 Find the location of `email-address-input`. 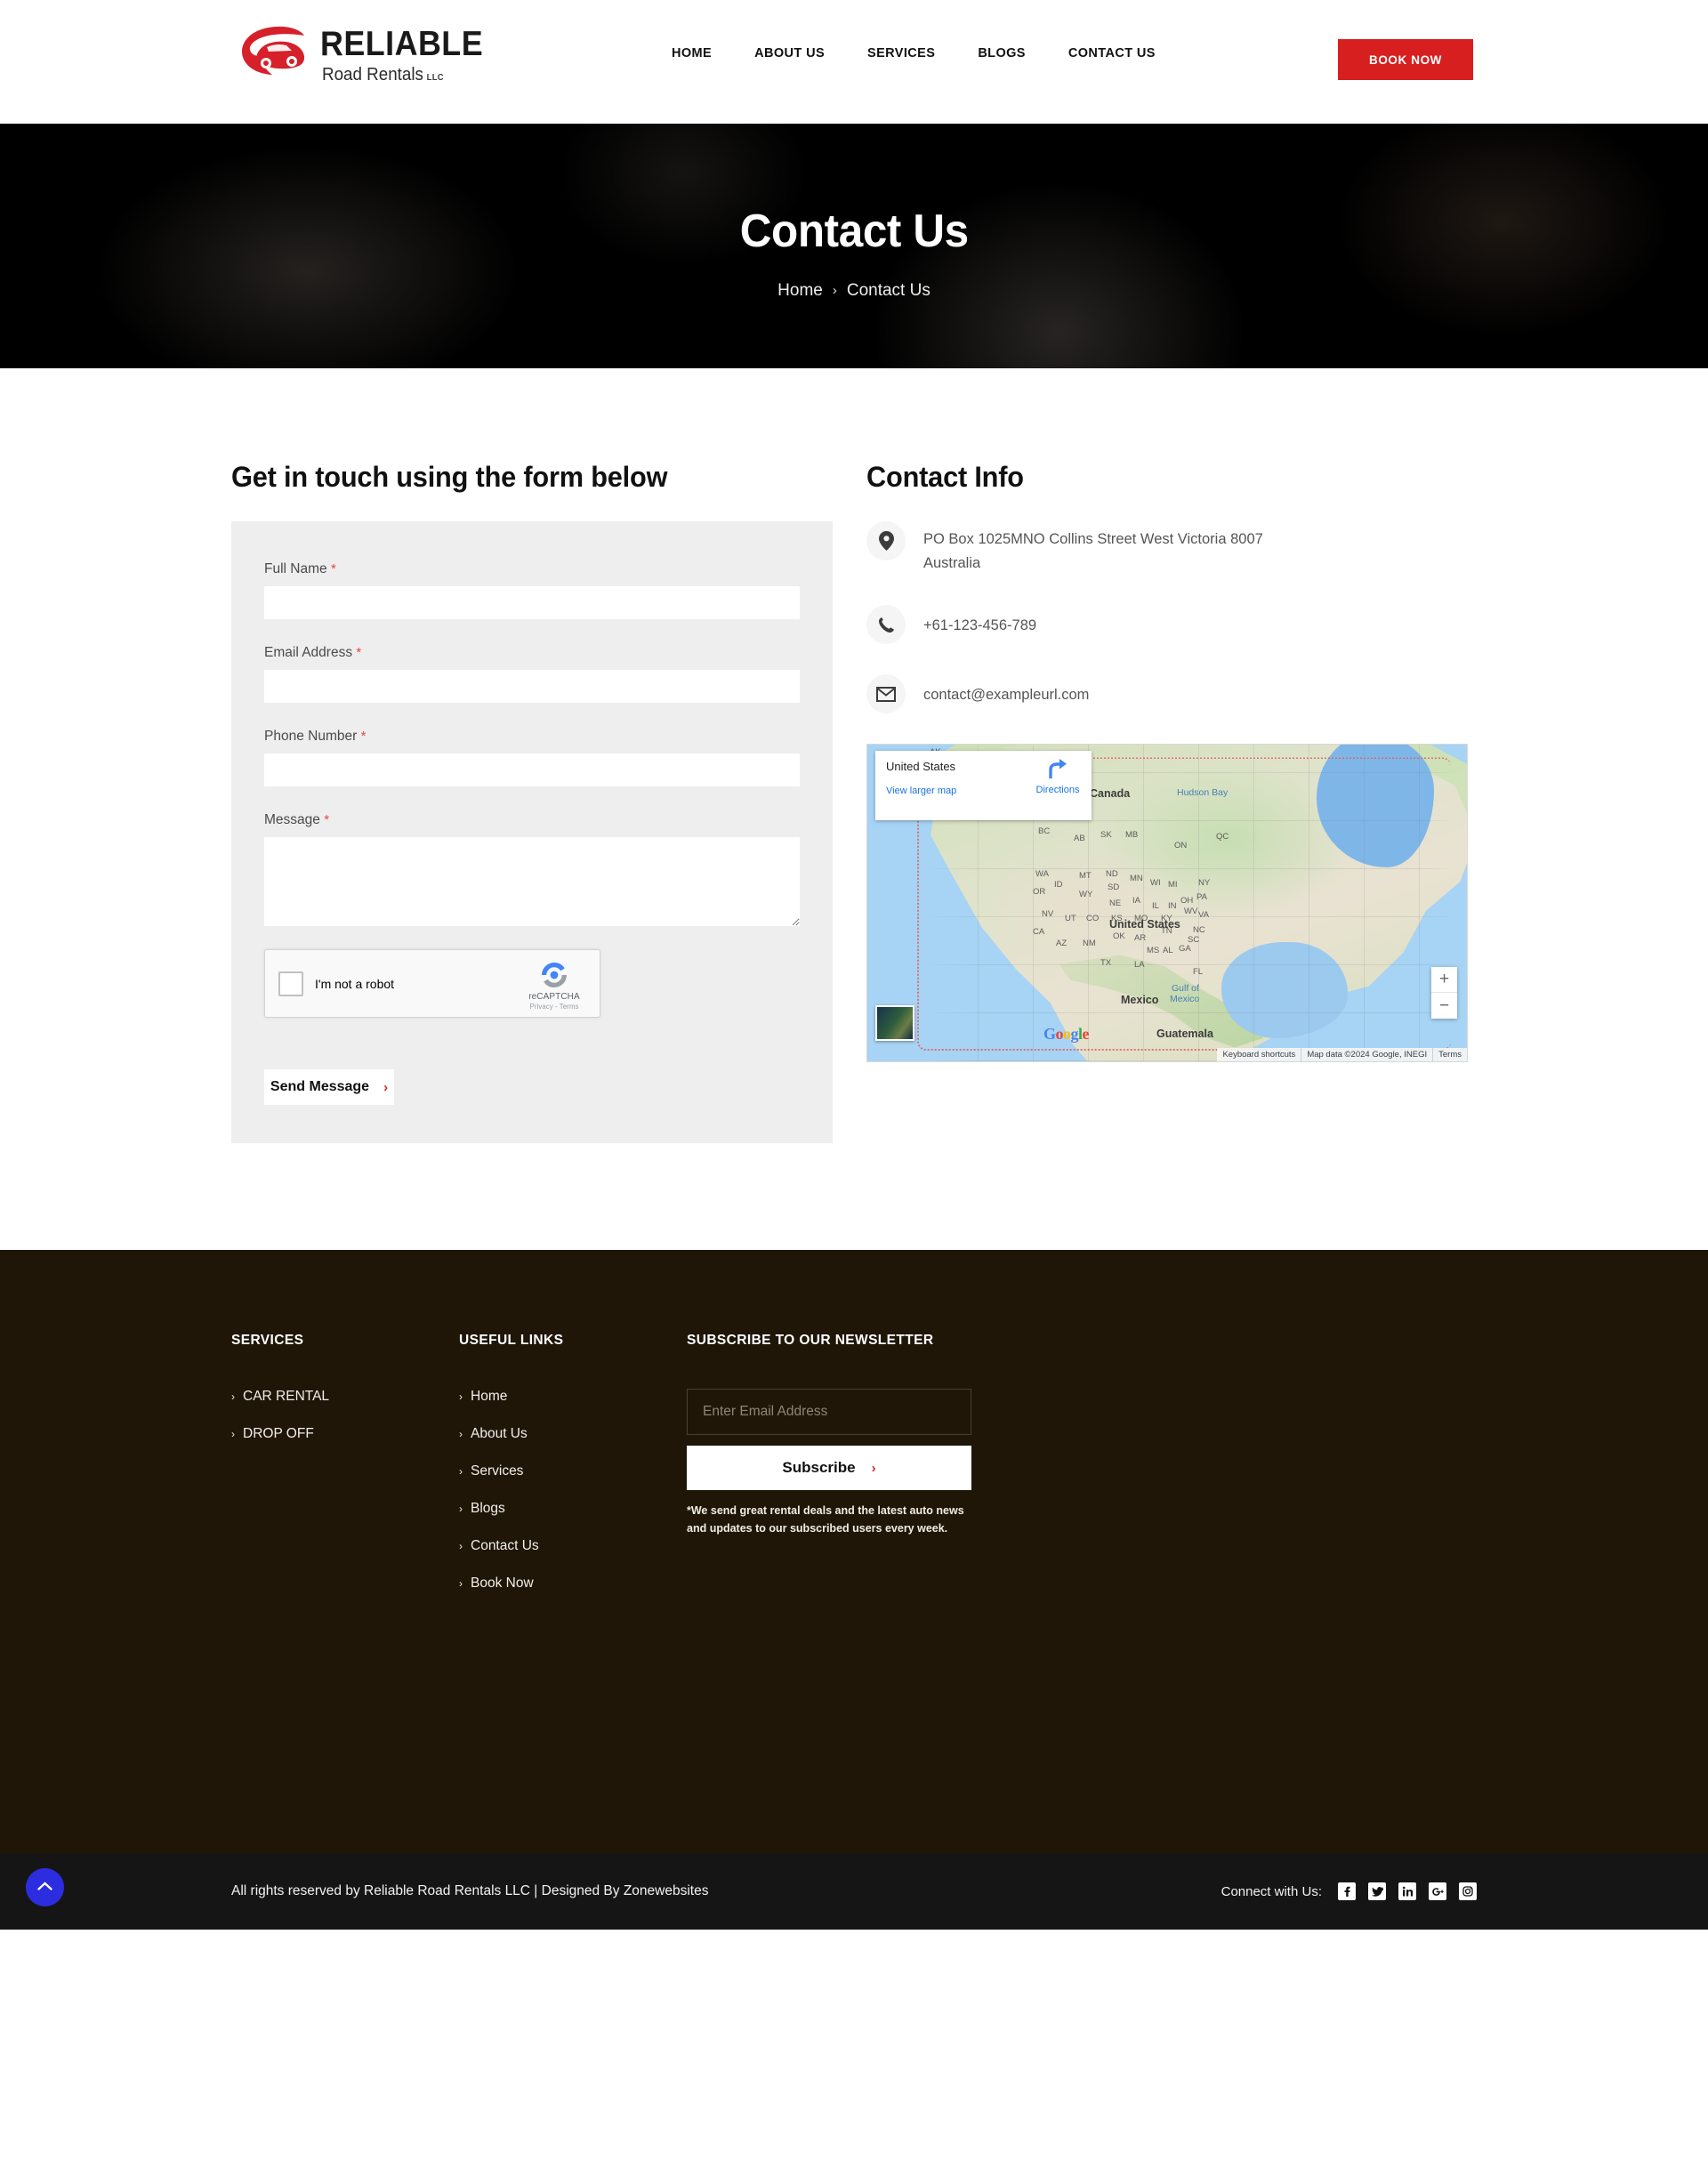

email-address-input is located at coordinates (532, 686).